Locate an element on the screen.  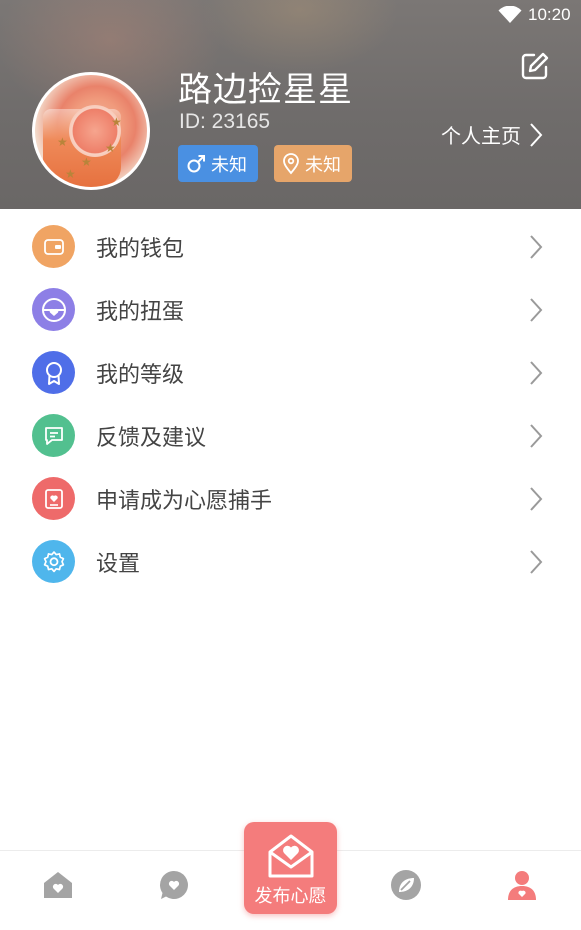
male-symbol-icon is located at coordinates (196, 163).